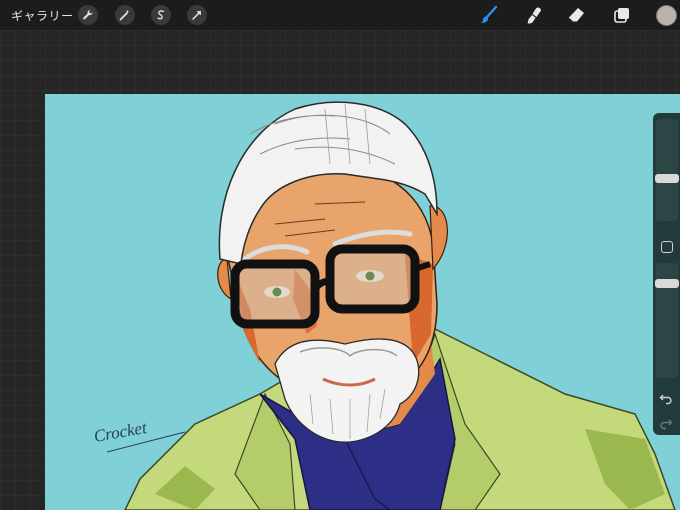 The height and width of the screenshot is (510, 680). Describe the element at coordinates (667, 178) in the screenshot. I see `brush-size-thumb` at that location.